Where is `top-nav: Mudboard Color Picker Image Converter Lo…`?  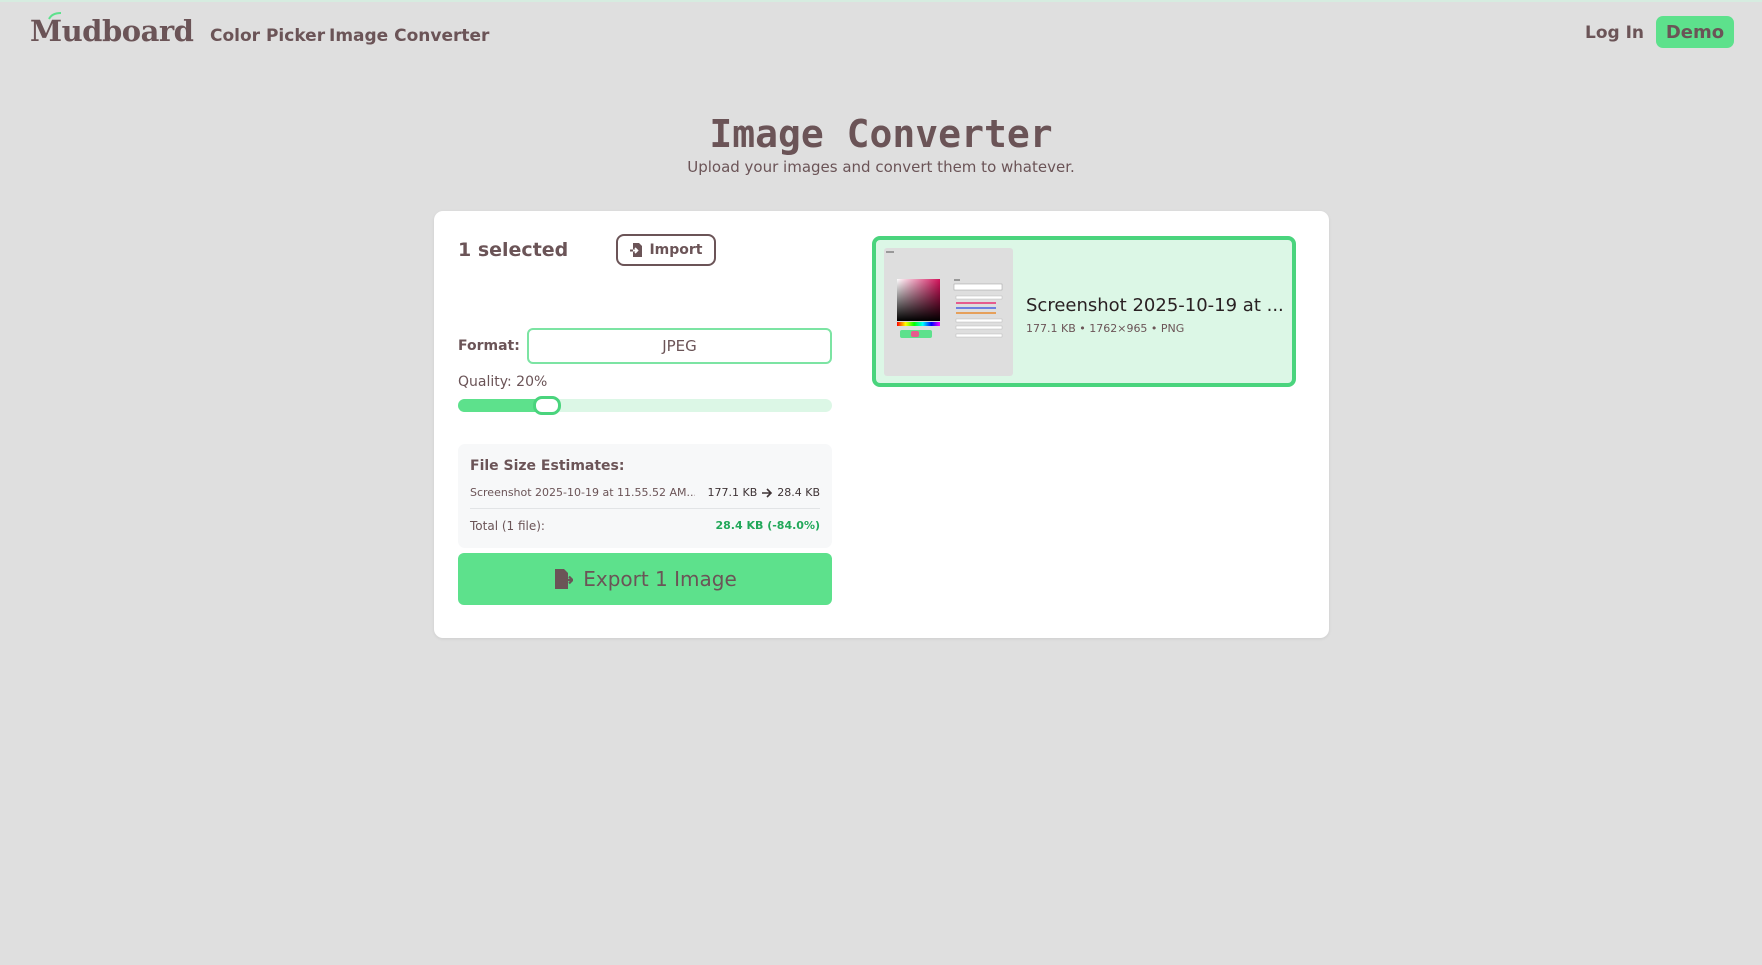
top-nav: Mudboard Color Picker Image Converter Lo… is located at coordinates (881, 36).